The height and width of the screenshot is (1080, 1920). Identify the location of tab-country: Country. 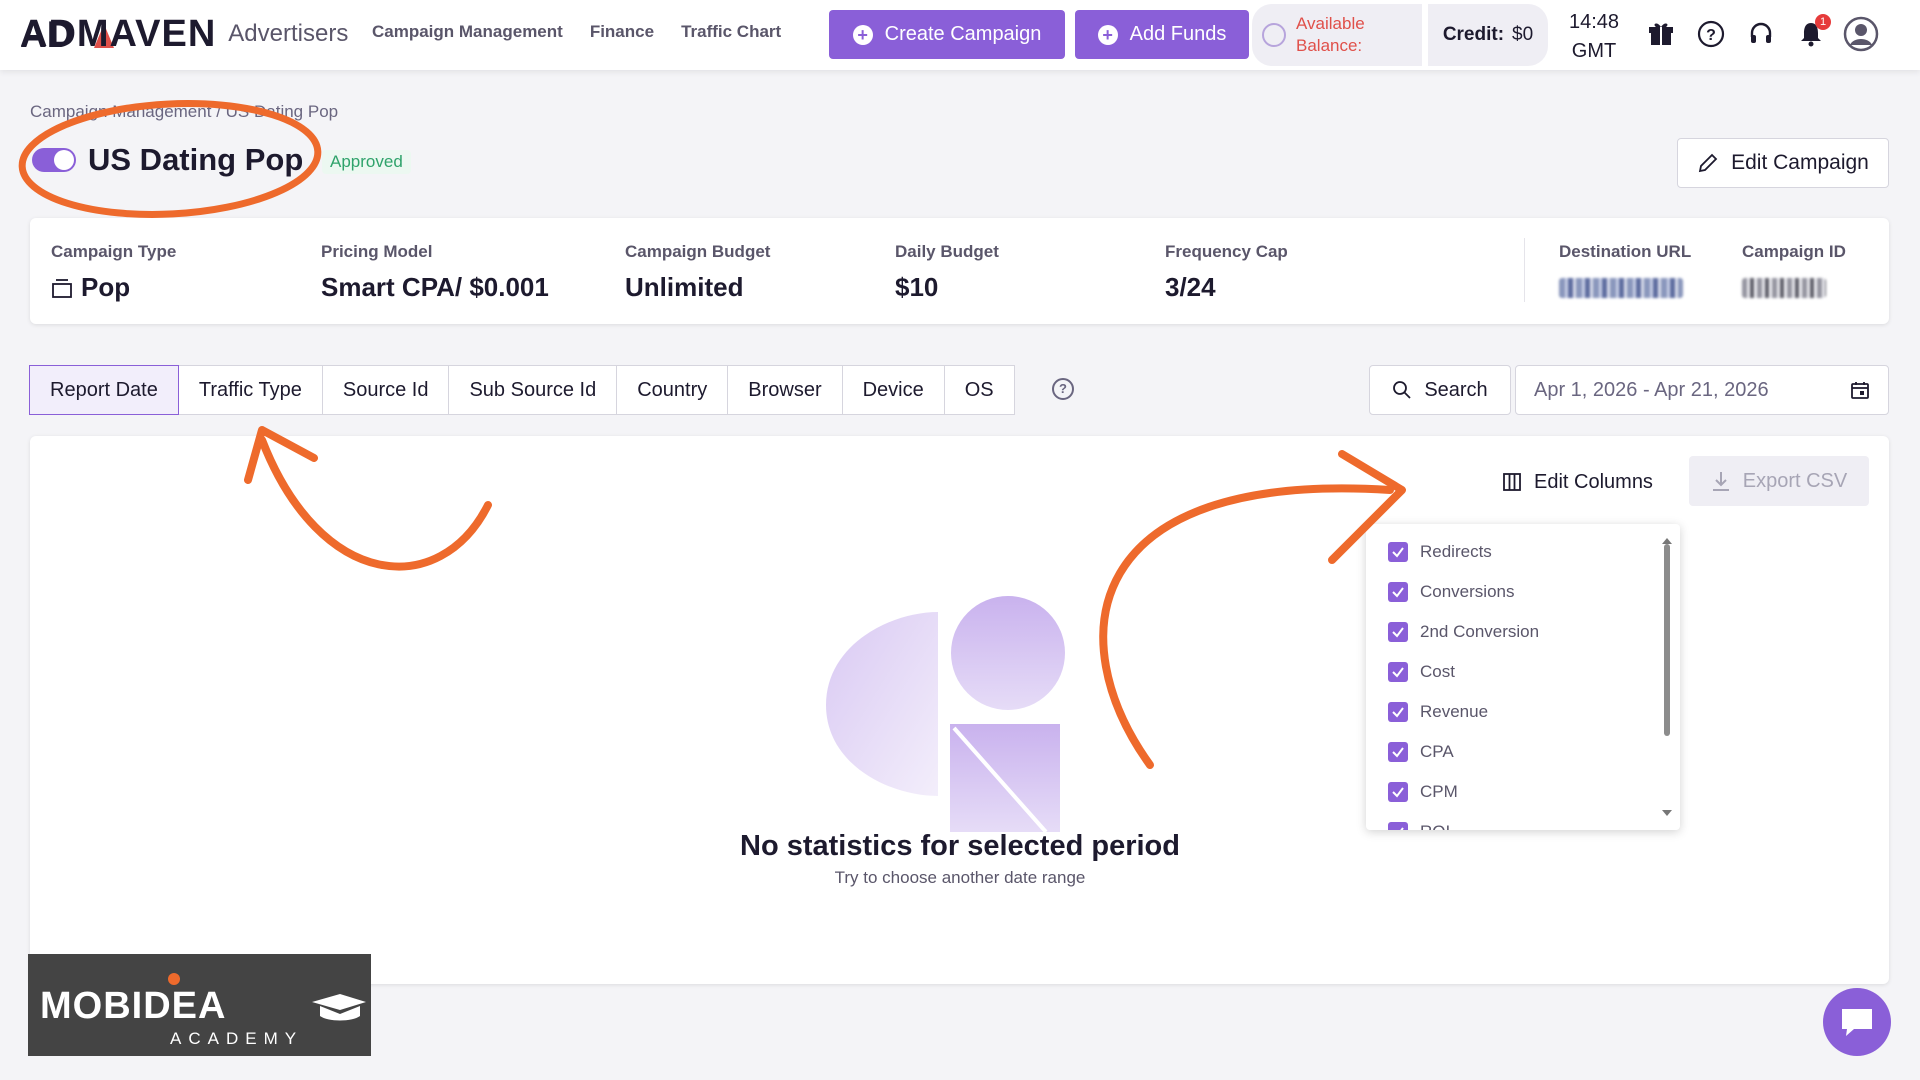
(672, 390).